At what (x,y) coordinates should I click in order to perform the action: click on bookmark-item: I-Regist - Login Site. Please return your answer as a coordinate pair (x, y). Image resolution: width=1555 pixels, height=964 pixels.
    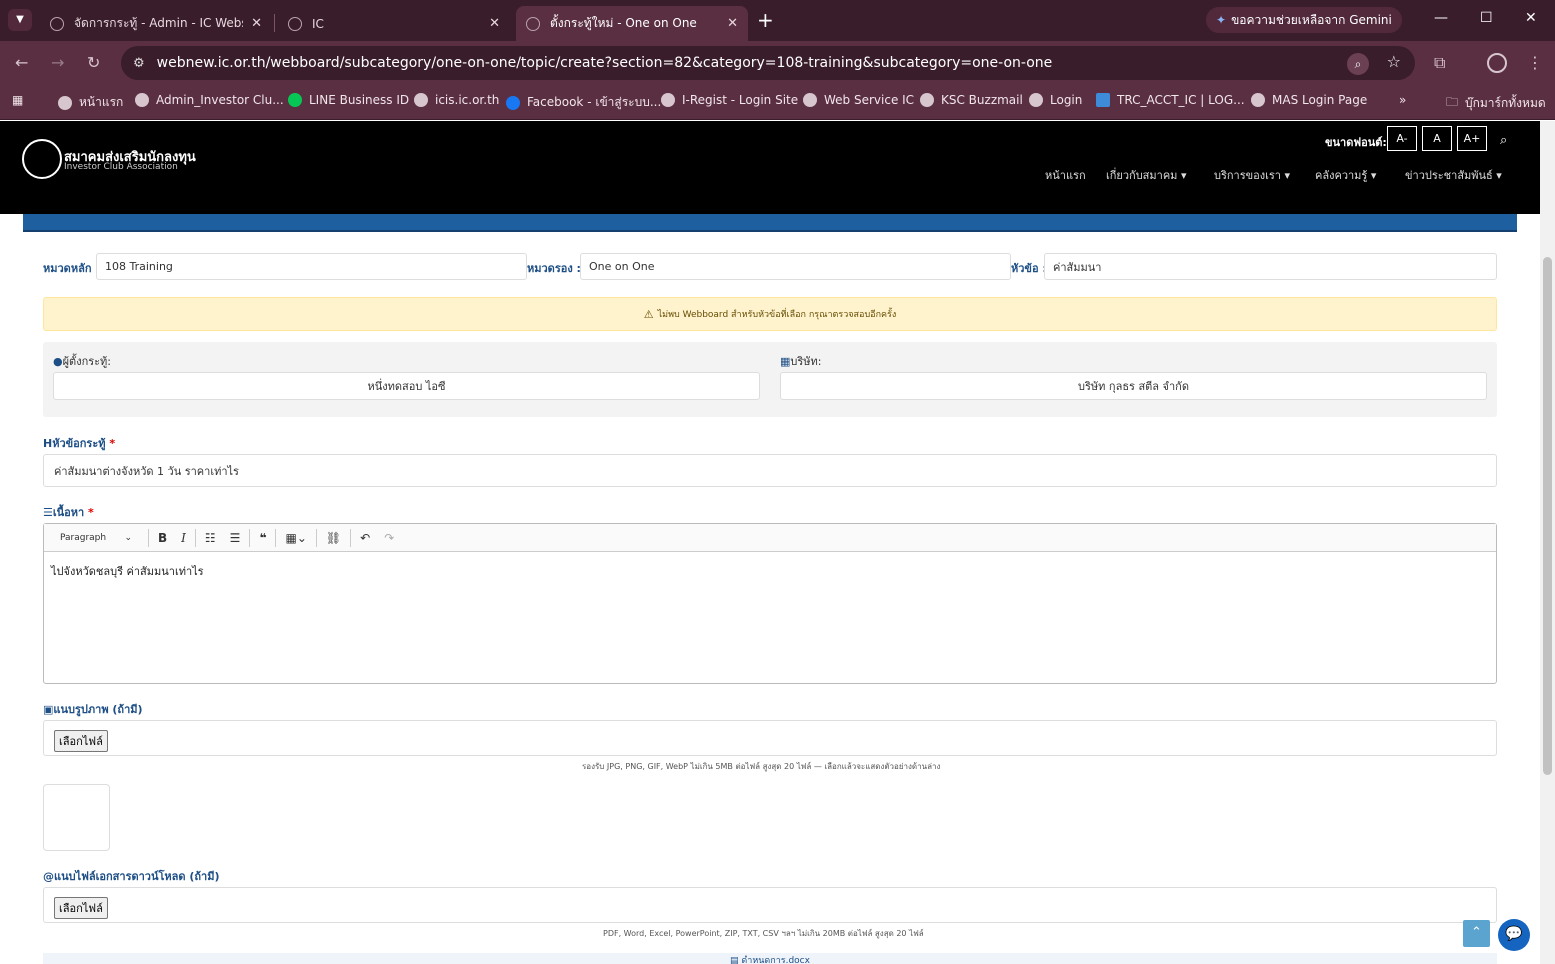
    Looking at the image, I should click on (729, 100).